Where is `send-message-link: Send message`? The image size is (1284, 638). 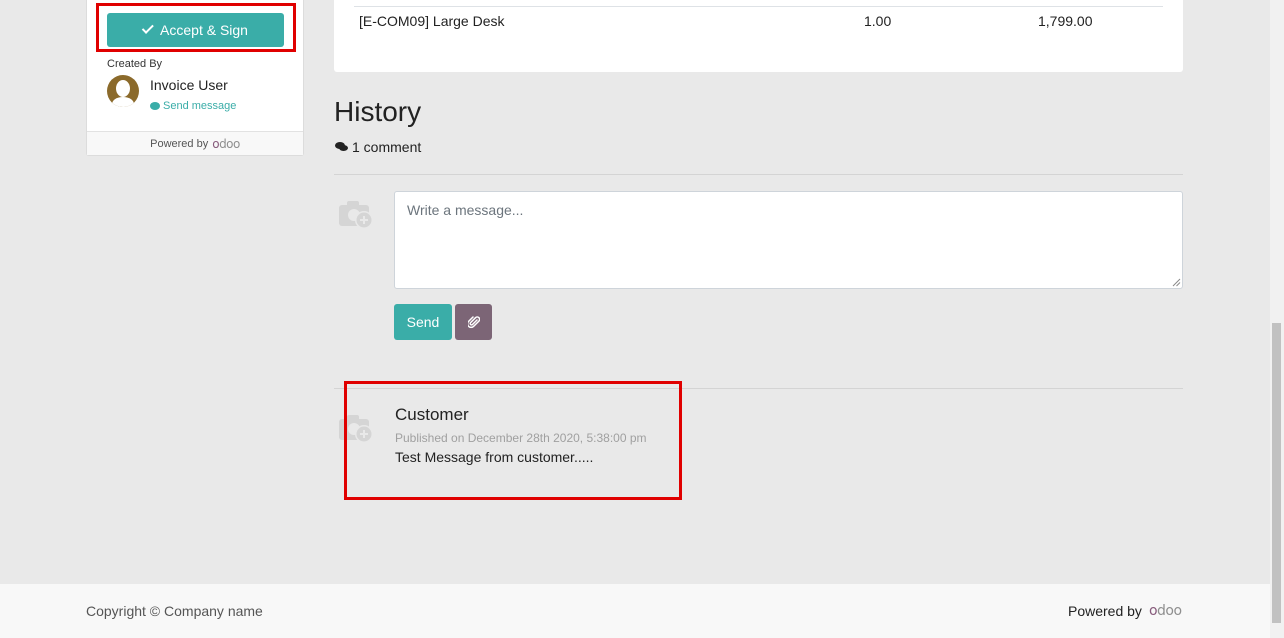 send-message-link: Send message is located at coordinates (193, 106).